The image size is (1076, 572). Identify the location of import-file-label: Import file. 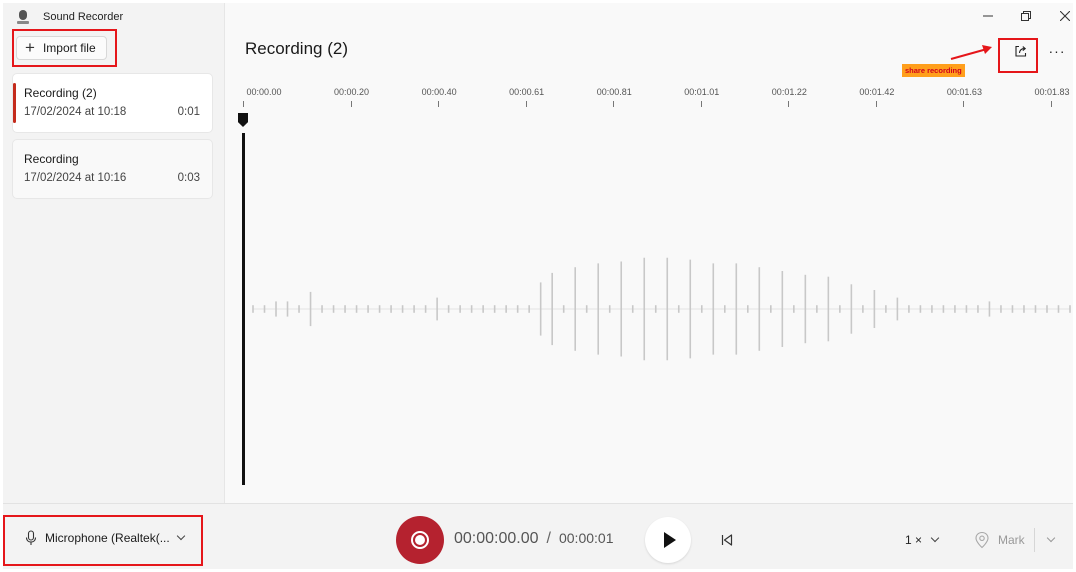
(69, 48).